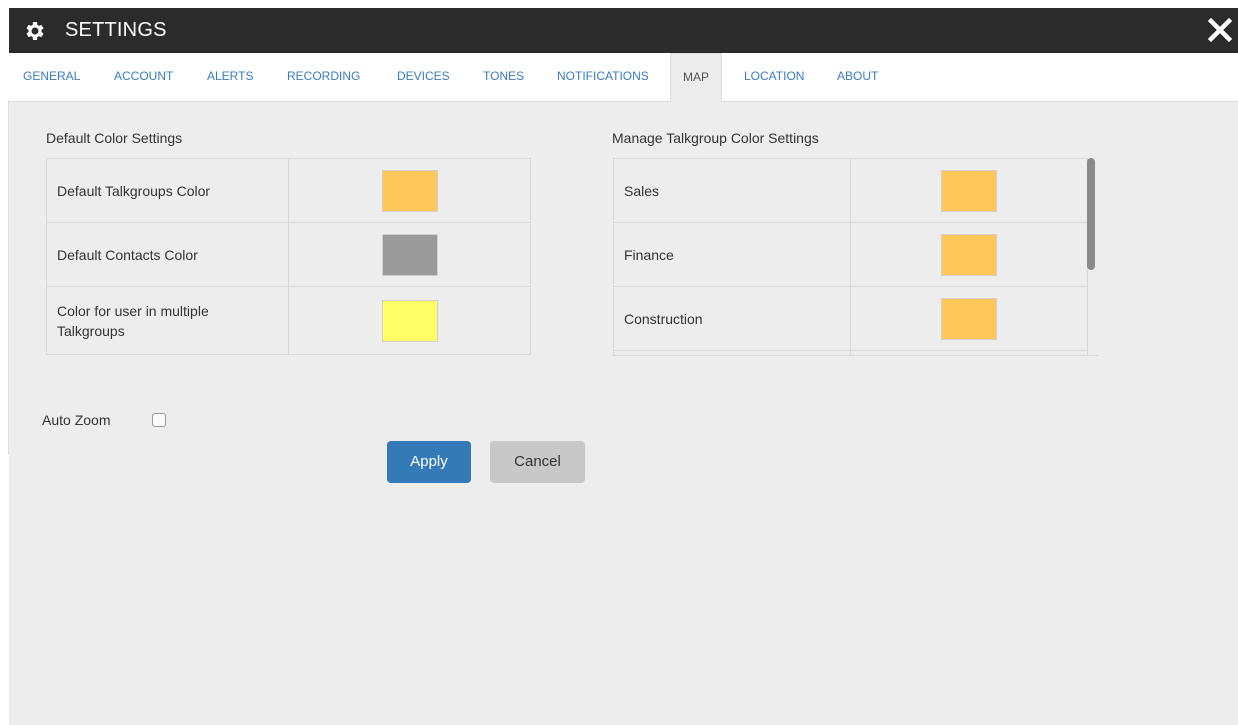 This screenshot has height=725, width=1238. What do you see at coordinates (1220, 30) in the screenshot?
I see `close-icon` at bounding box center [1220, 30].